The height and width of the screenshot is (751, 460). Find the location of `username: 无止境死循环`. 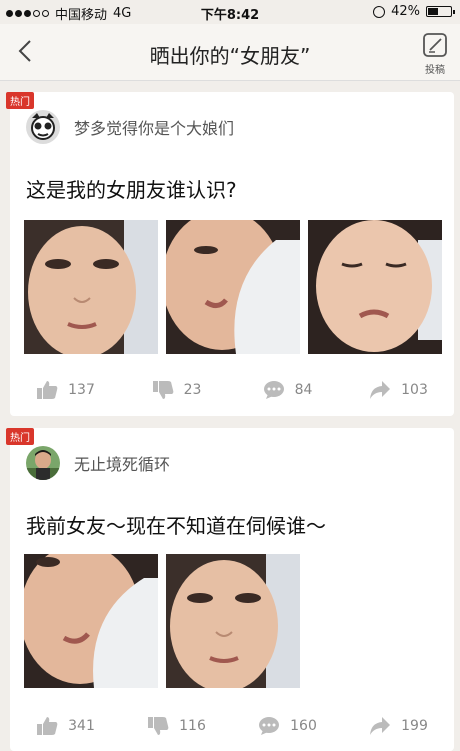

username: 无止境死循环 is located at coordinates (122, 463).